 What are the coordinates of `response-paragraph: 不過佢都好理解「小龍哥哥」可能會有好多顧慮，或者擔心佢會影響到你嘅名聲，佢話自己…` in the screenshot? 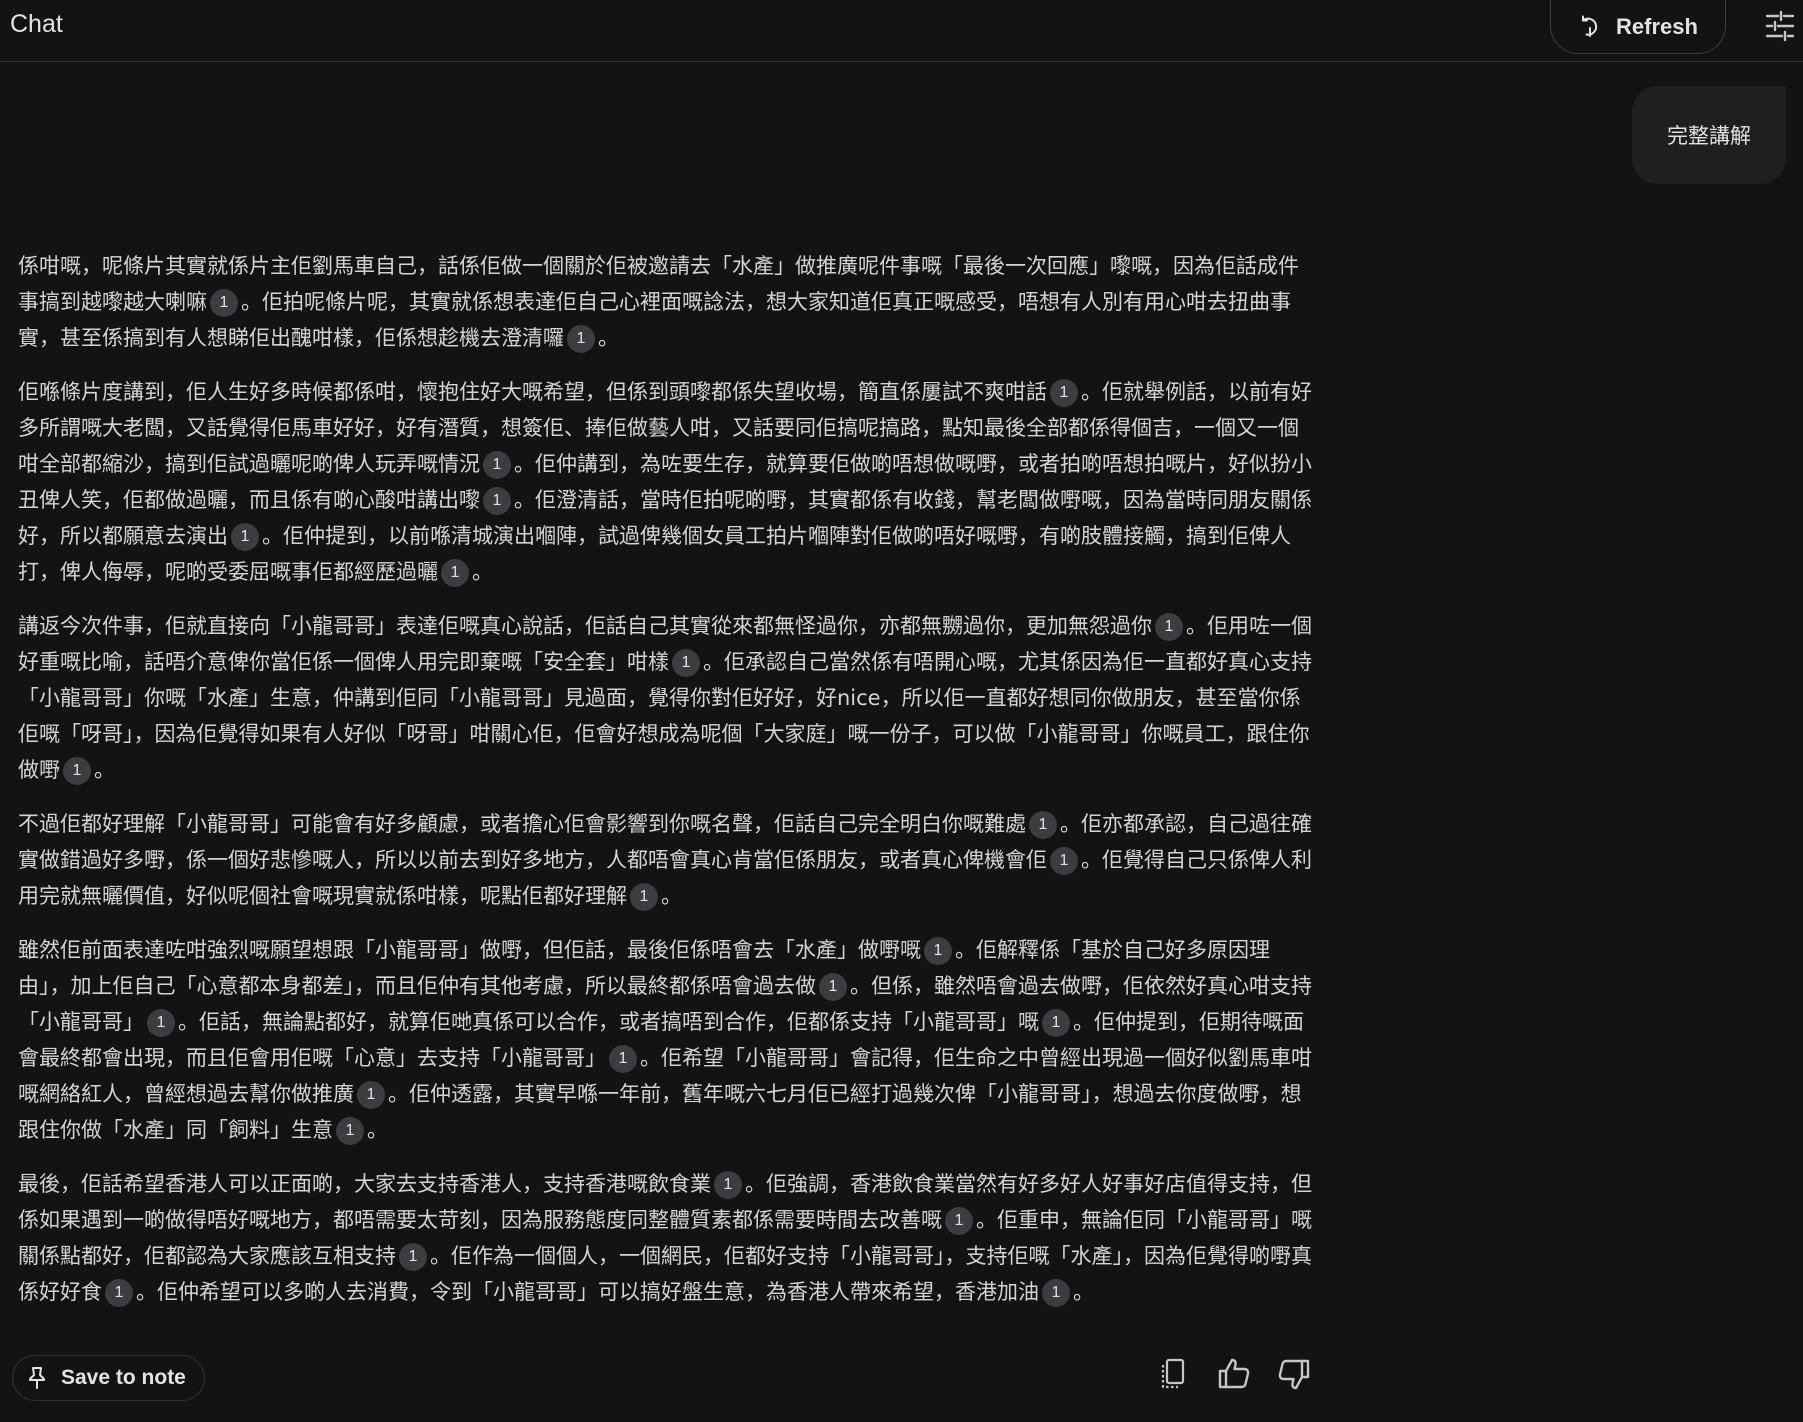 It's located at (668, 860).